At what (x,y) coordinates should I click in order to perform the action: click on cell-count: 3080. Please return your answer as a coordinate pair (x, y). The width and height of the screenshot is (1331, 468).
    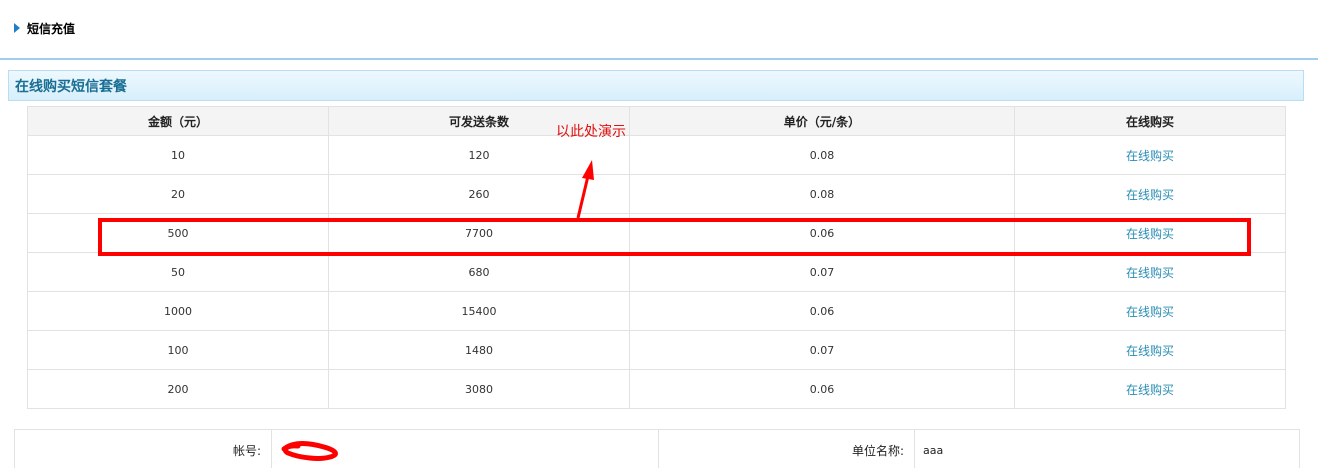
    Looking at the image, I should click on (479, 389).